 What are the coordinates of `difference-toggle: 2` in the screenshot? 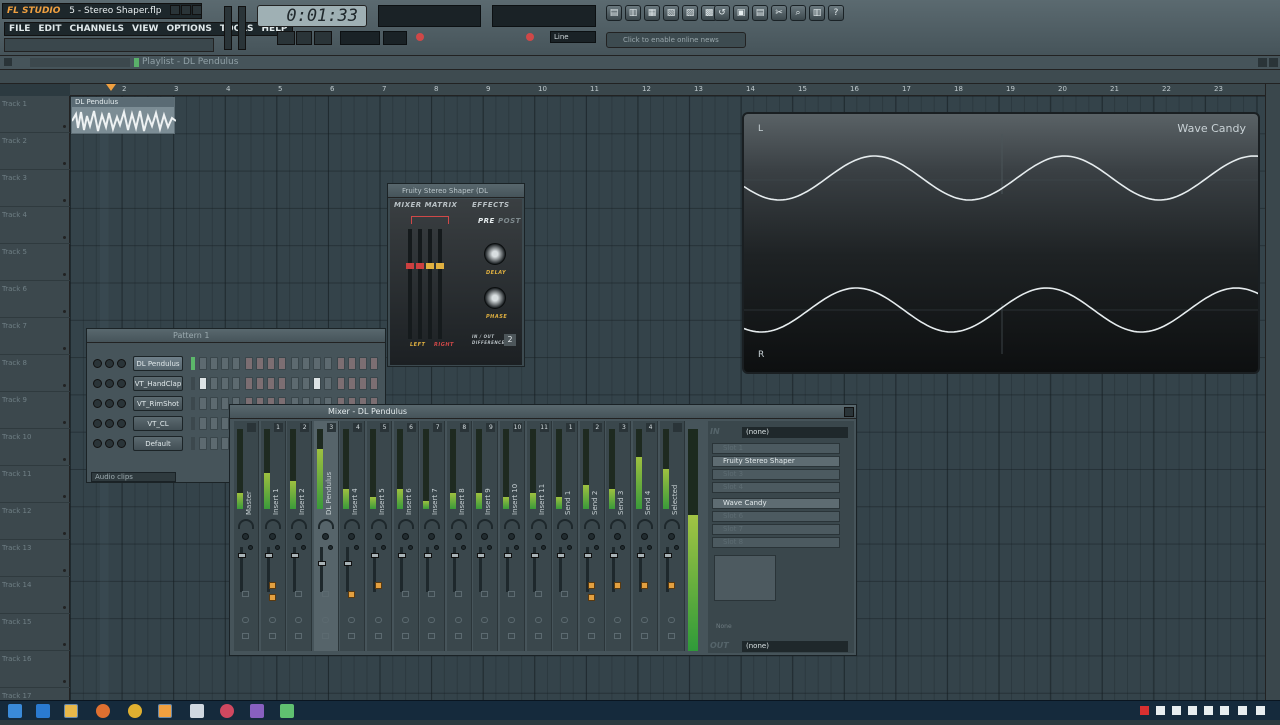 It's located at (510, 340).